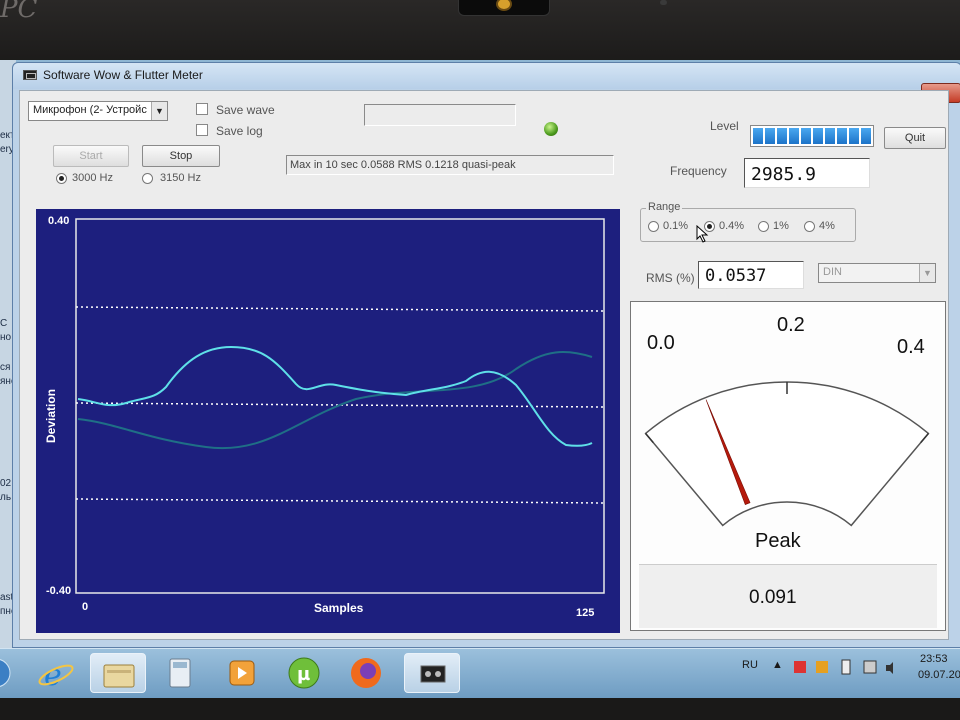  I want to click on save-log-label: Save log, so click(239, 131).